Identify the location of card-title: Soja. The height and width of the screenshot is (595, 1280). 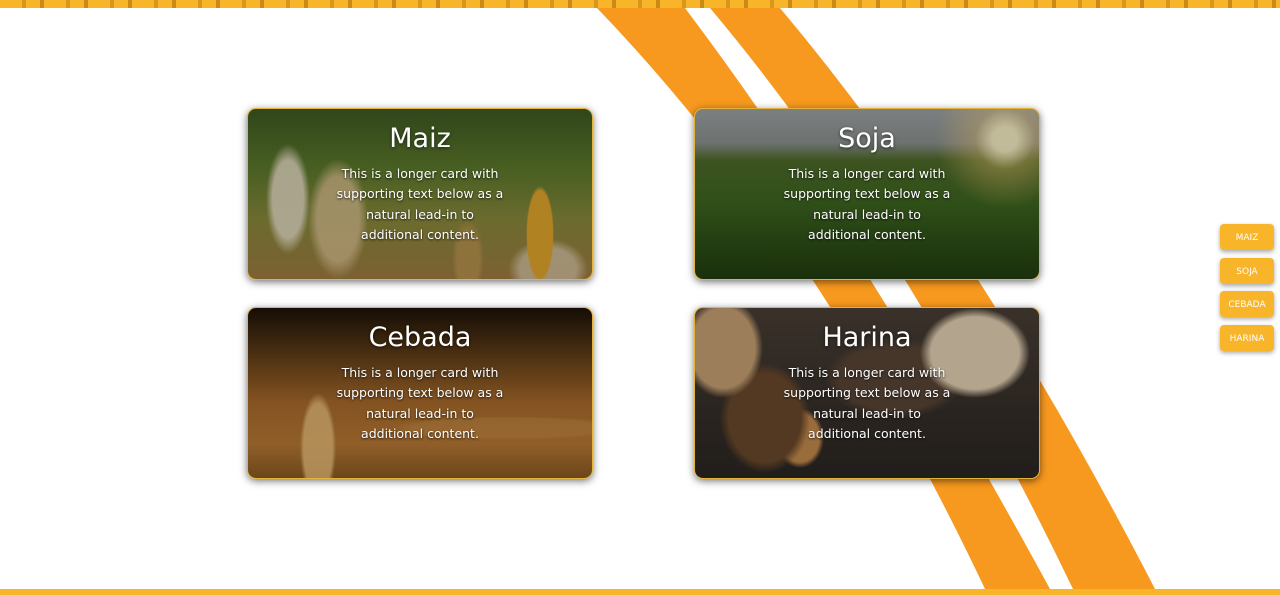
(867, 138).